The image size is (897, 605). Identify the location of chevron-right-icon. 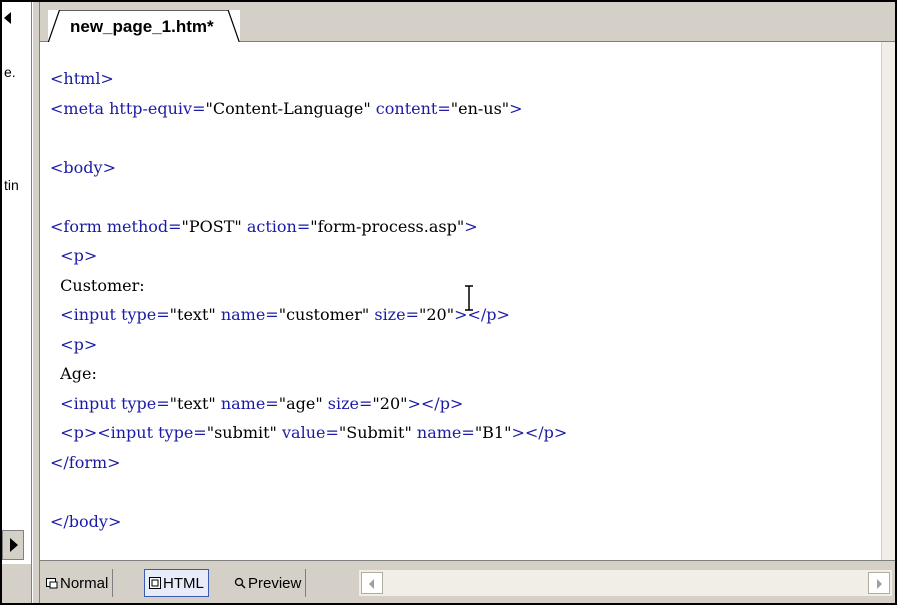
(879, 584).